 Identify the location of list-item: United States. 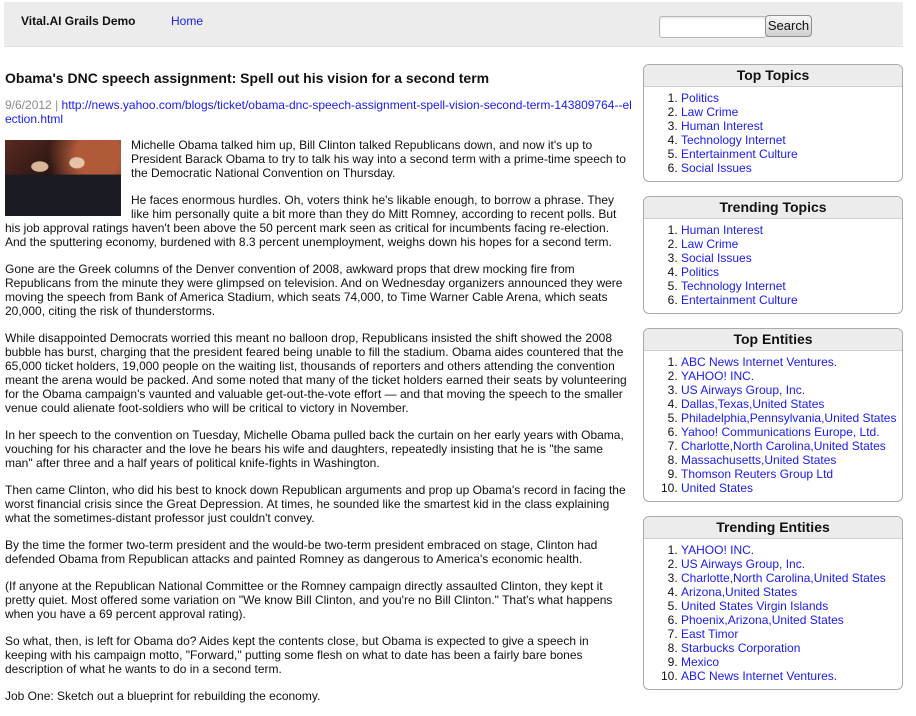
(791, 488).